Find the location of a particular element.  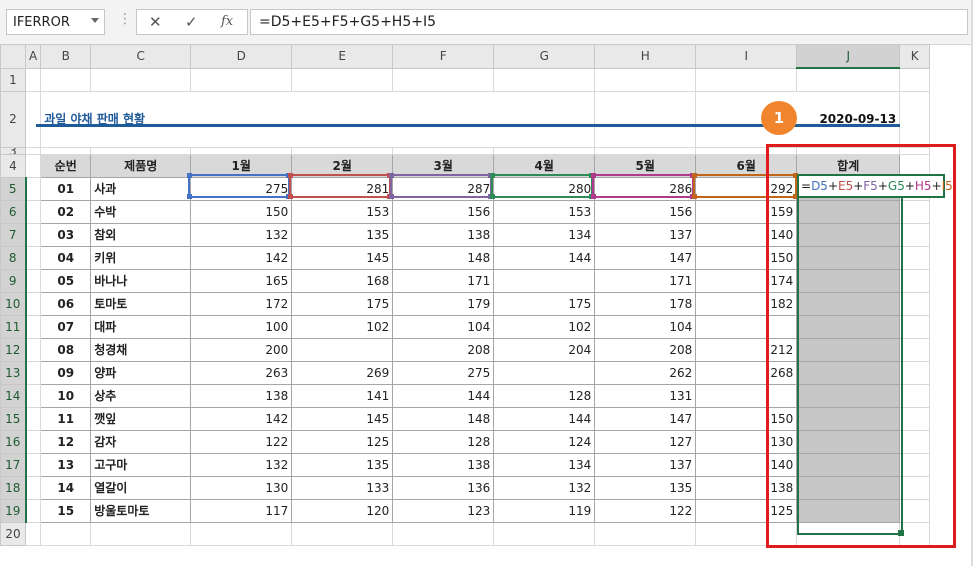

row-number-cell: 03 is located at coordinates (66, 234).